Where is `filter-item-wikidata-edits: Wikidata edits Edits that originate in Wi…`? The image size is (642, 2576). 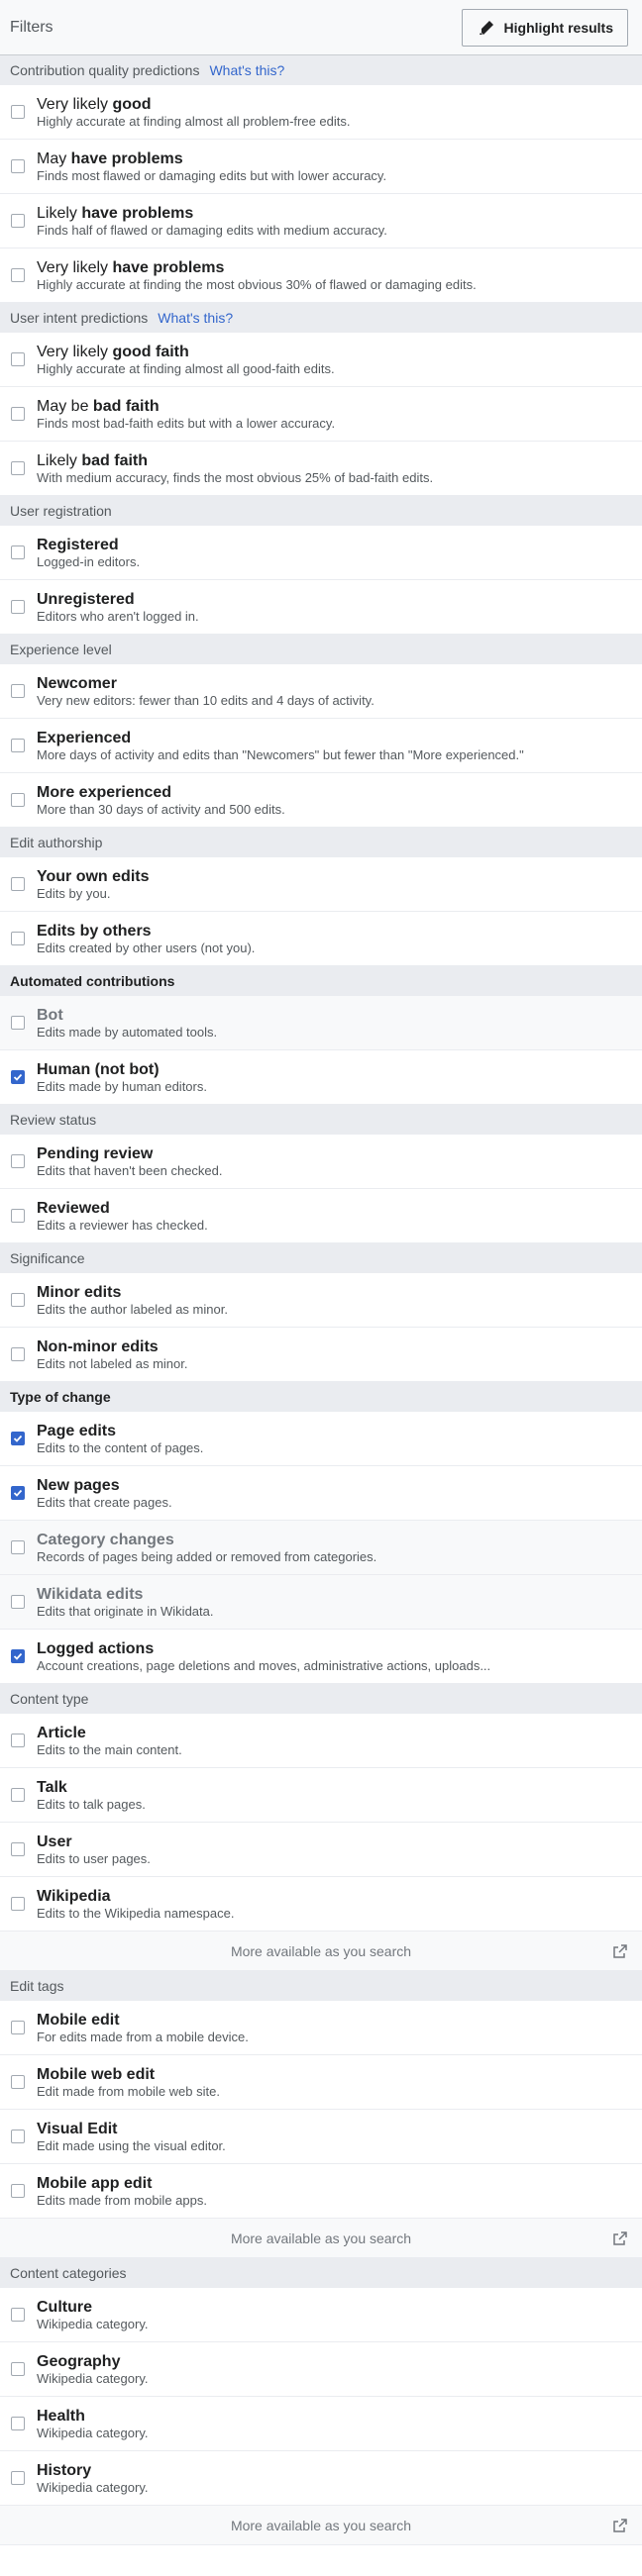
filter-item-wikidata-edits: Wikidata edits Edits that originate in Wi… is located at coordinates (321, 1603).